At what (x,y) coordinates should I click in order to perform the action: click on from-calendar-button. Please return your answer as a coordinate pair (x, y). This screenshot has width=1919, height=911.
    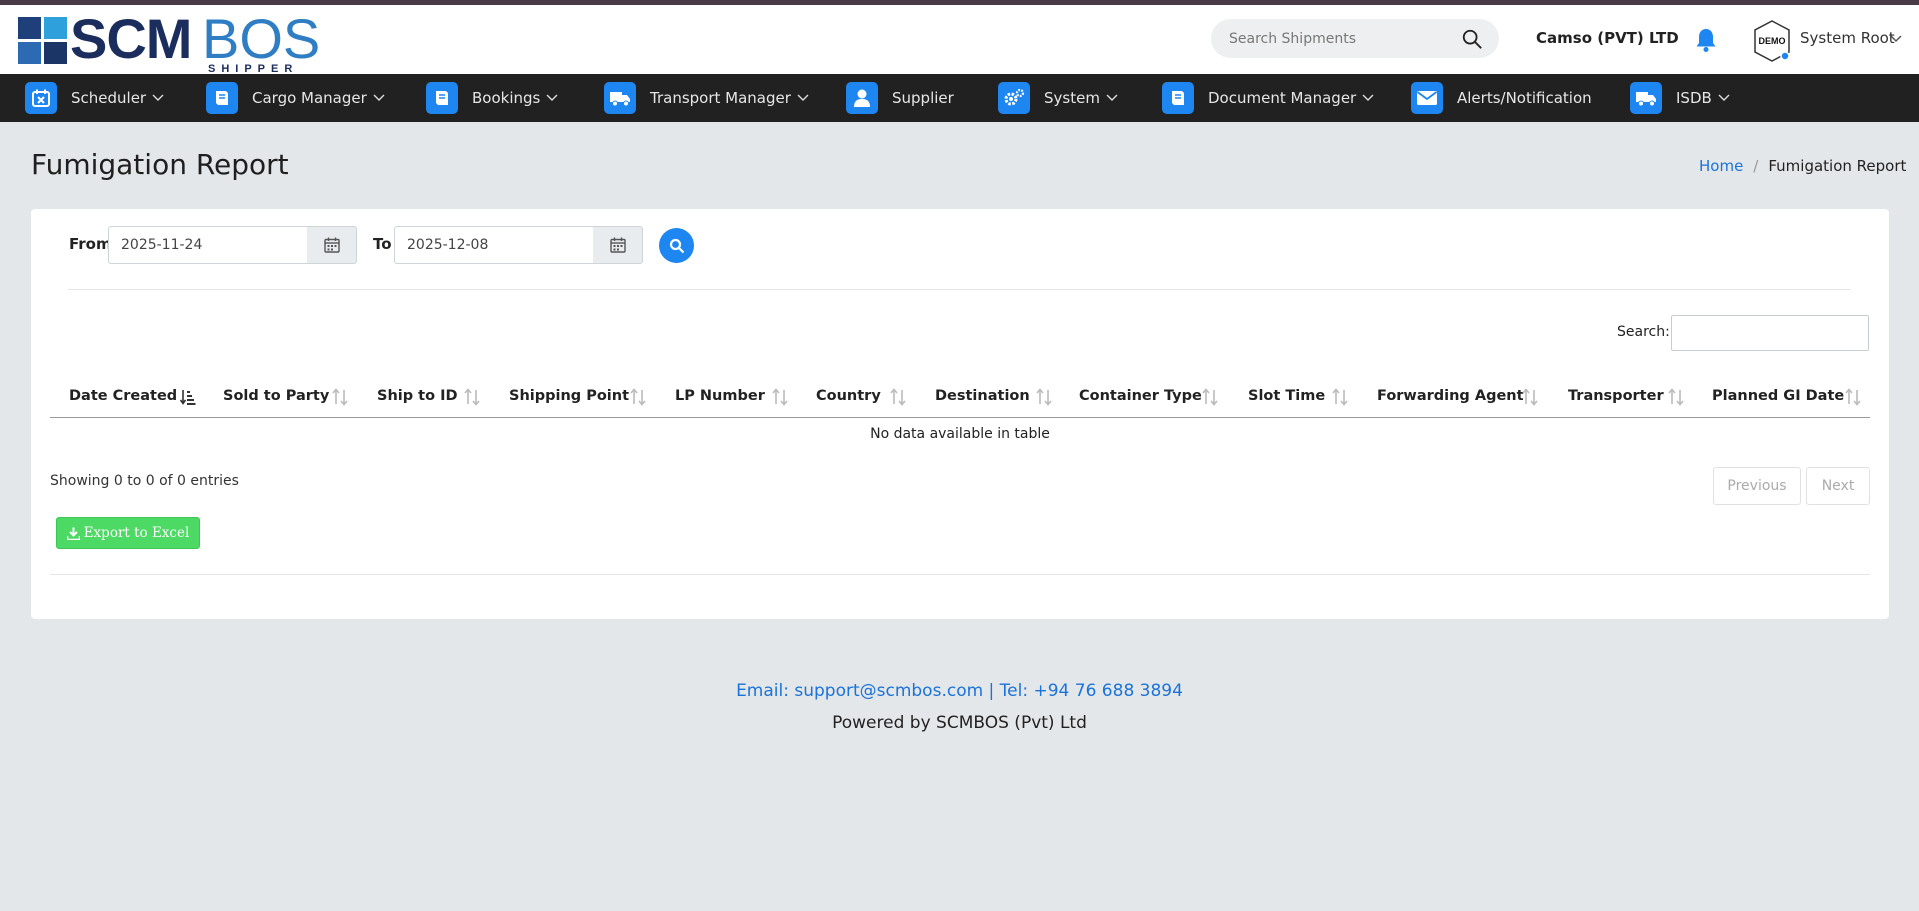
    Looking at the image, I should click on (332, 245).